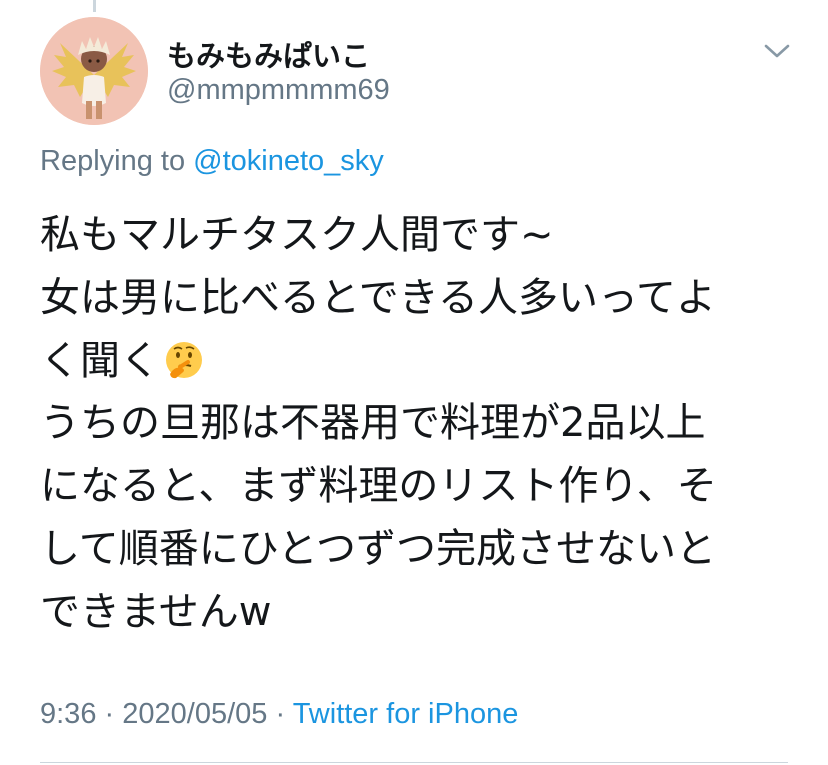 The image size is (828, 765). I want to click on avatar, so click(94, 71).